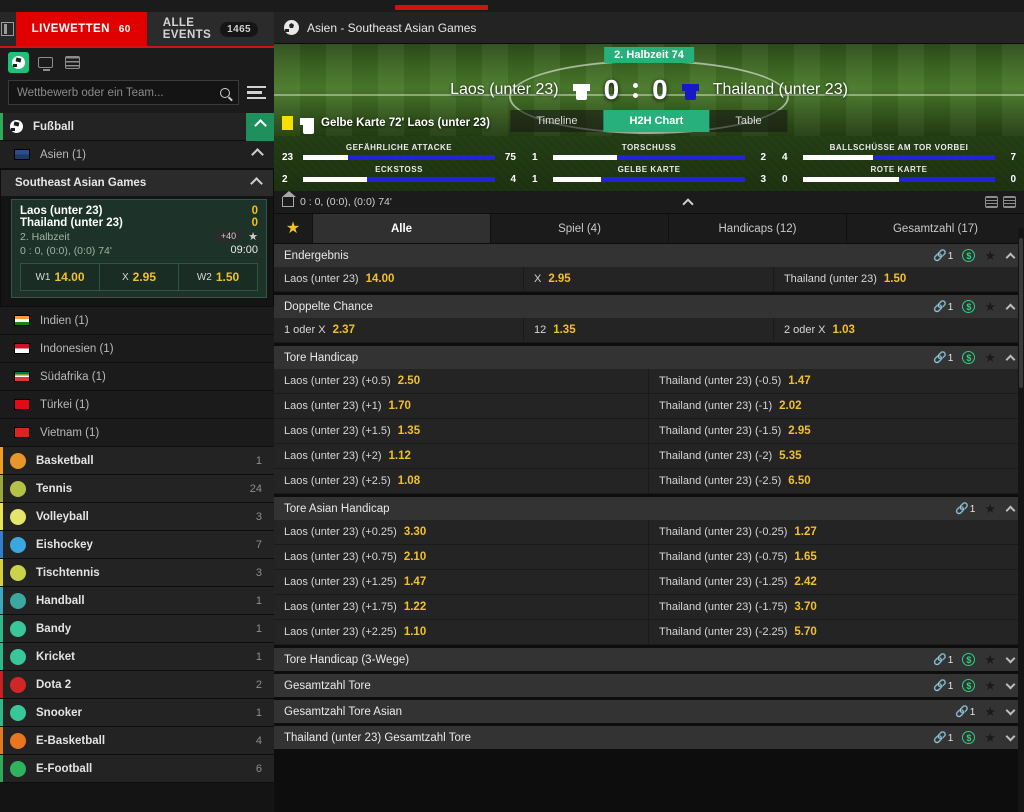 The image size is (1024, 812). Describe the element at coordinates (649, 357) in the screenshot. I see `market-header: Tore Handicap 🔗1 $ ★` at that location.